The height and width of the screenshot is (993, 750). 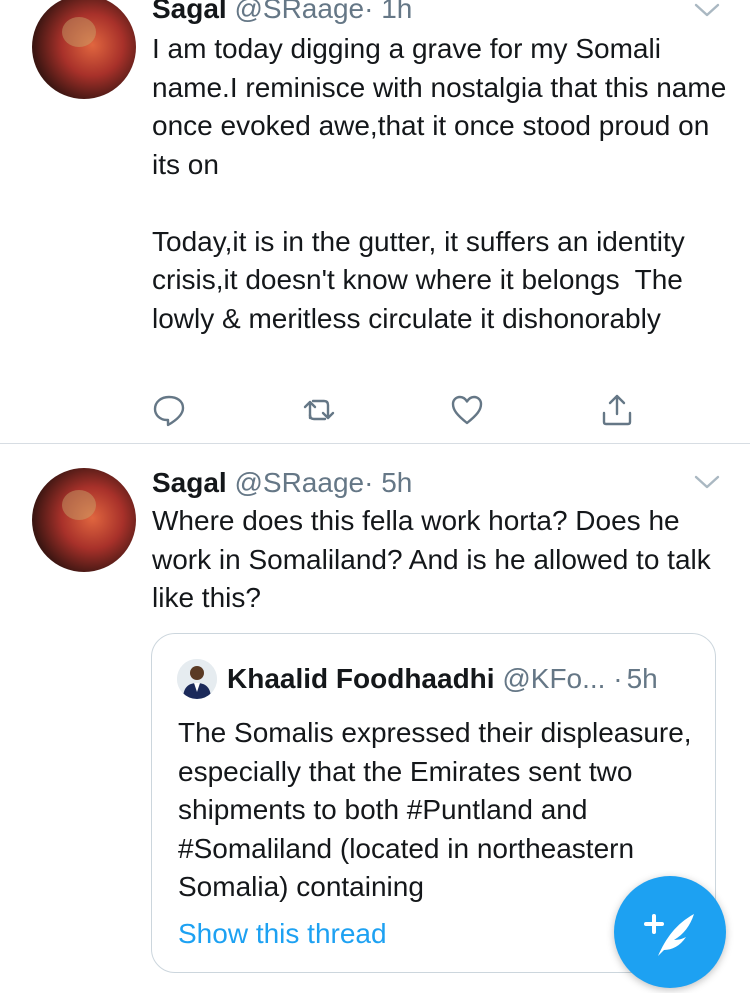 I want to click on person-icon, so click(x=197, y=679).